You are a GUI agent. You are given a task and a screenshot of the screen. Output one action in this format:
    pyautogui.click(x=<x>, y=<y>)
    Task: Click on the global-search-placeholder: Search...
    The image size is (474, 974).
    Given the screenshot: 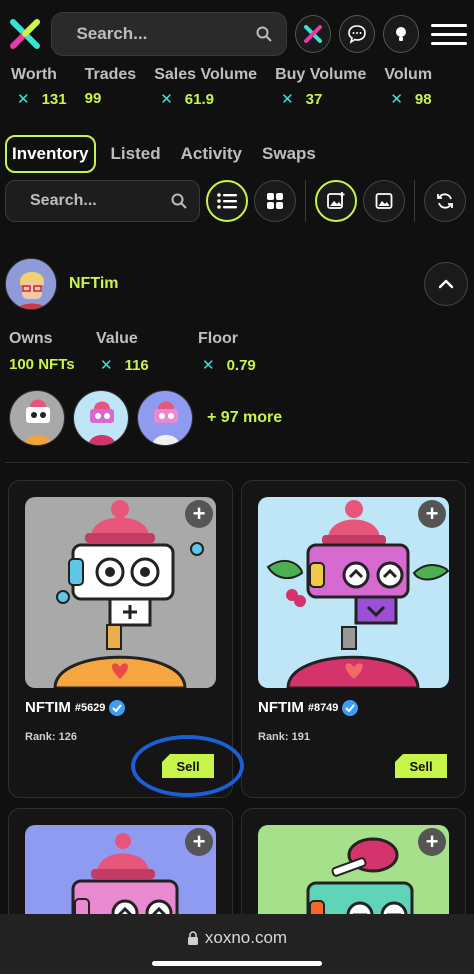 What is the action you would take?
    pyautogui.click(x=112, y=33)
    